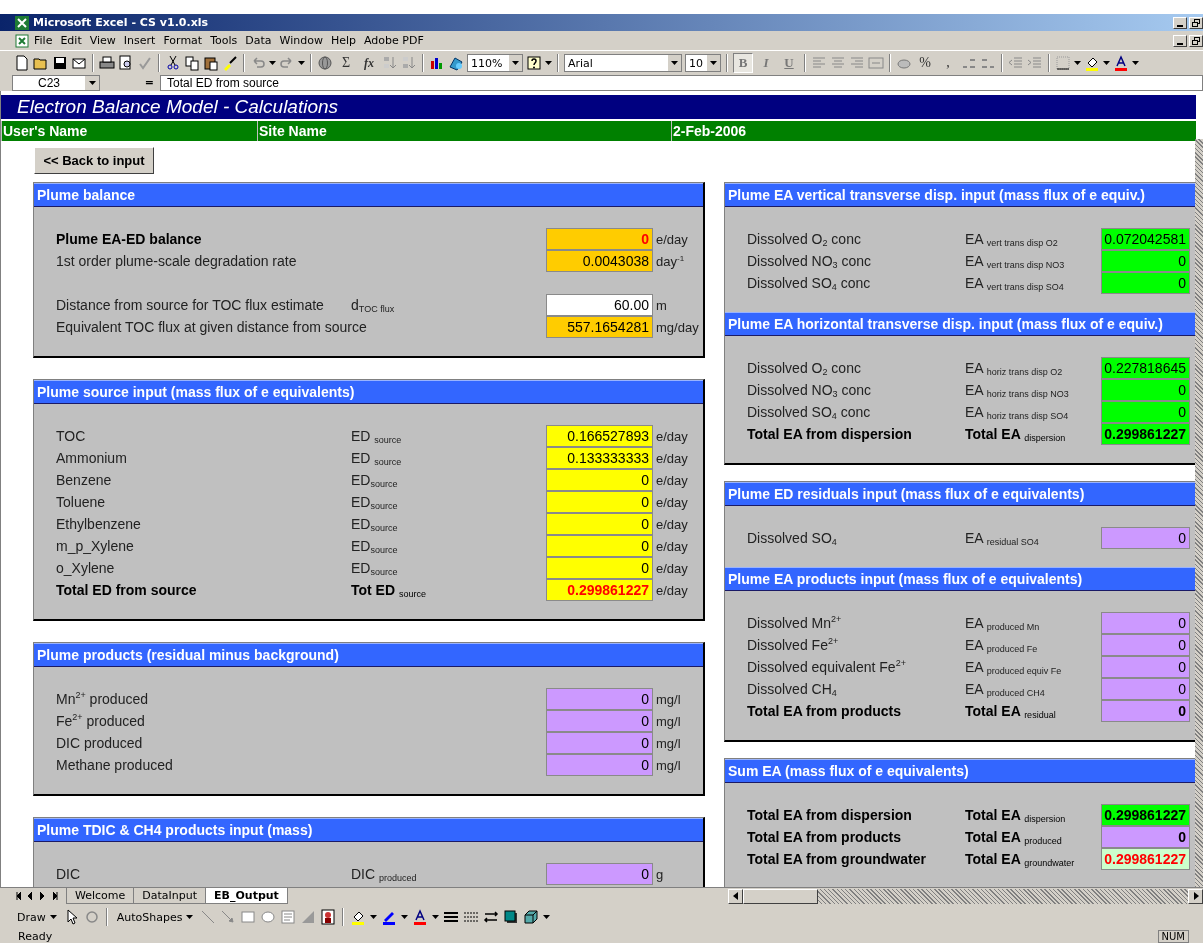 The height and width of the screenshot is (944, 1203). What do you see at coordinates (876, 63) in the screenshot?
I see `merge-cells-icon` at bounding box center [876, 63].